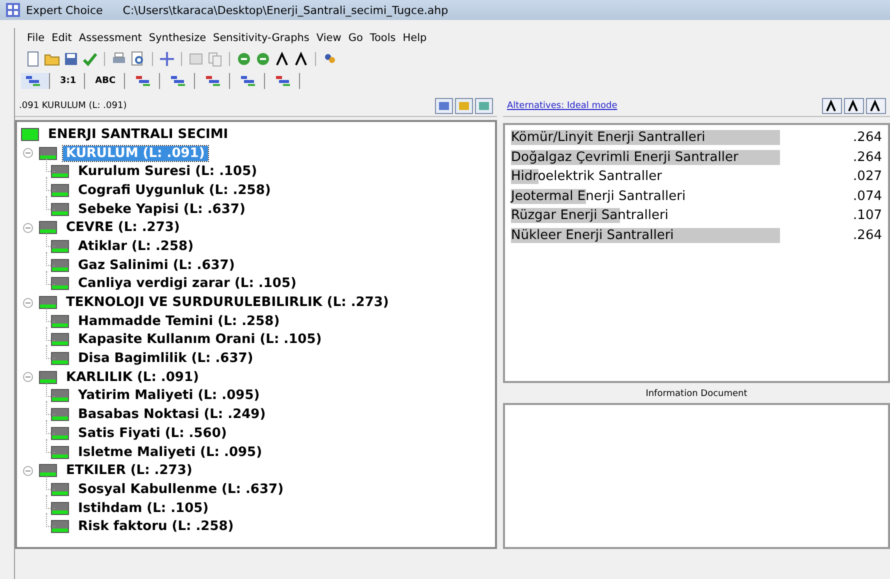  Describe the element at coordinates (129, 470) in the screenshot. I see `tree-node: ETKILER (L: .273)` at that location.